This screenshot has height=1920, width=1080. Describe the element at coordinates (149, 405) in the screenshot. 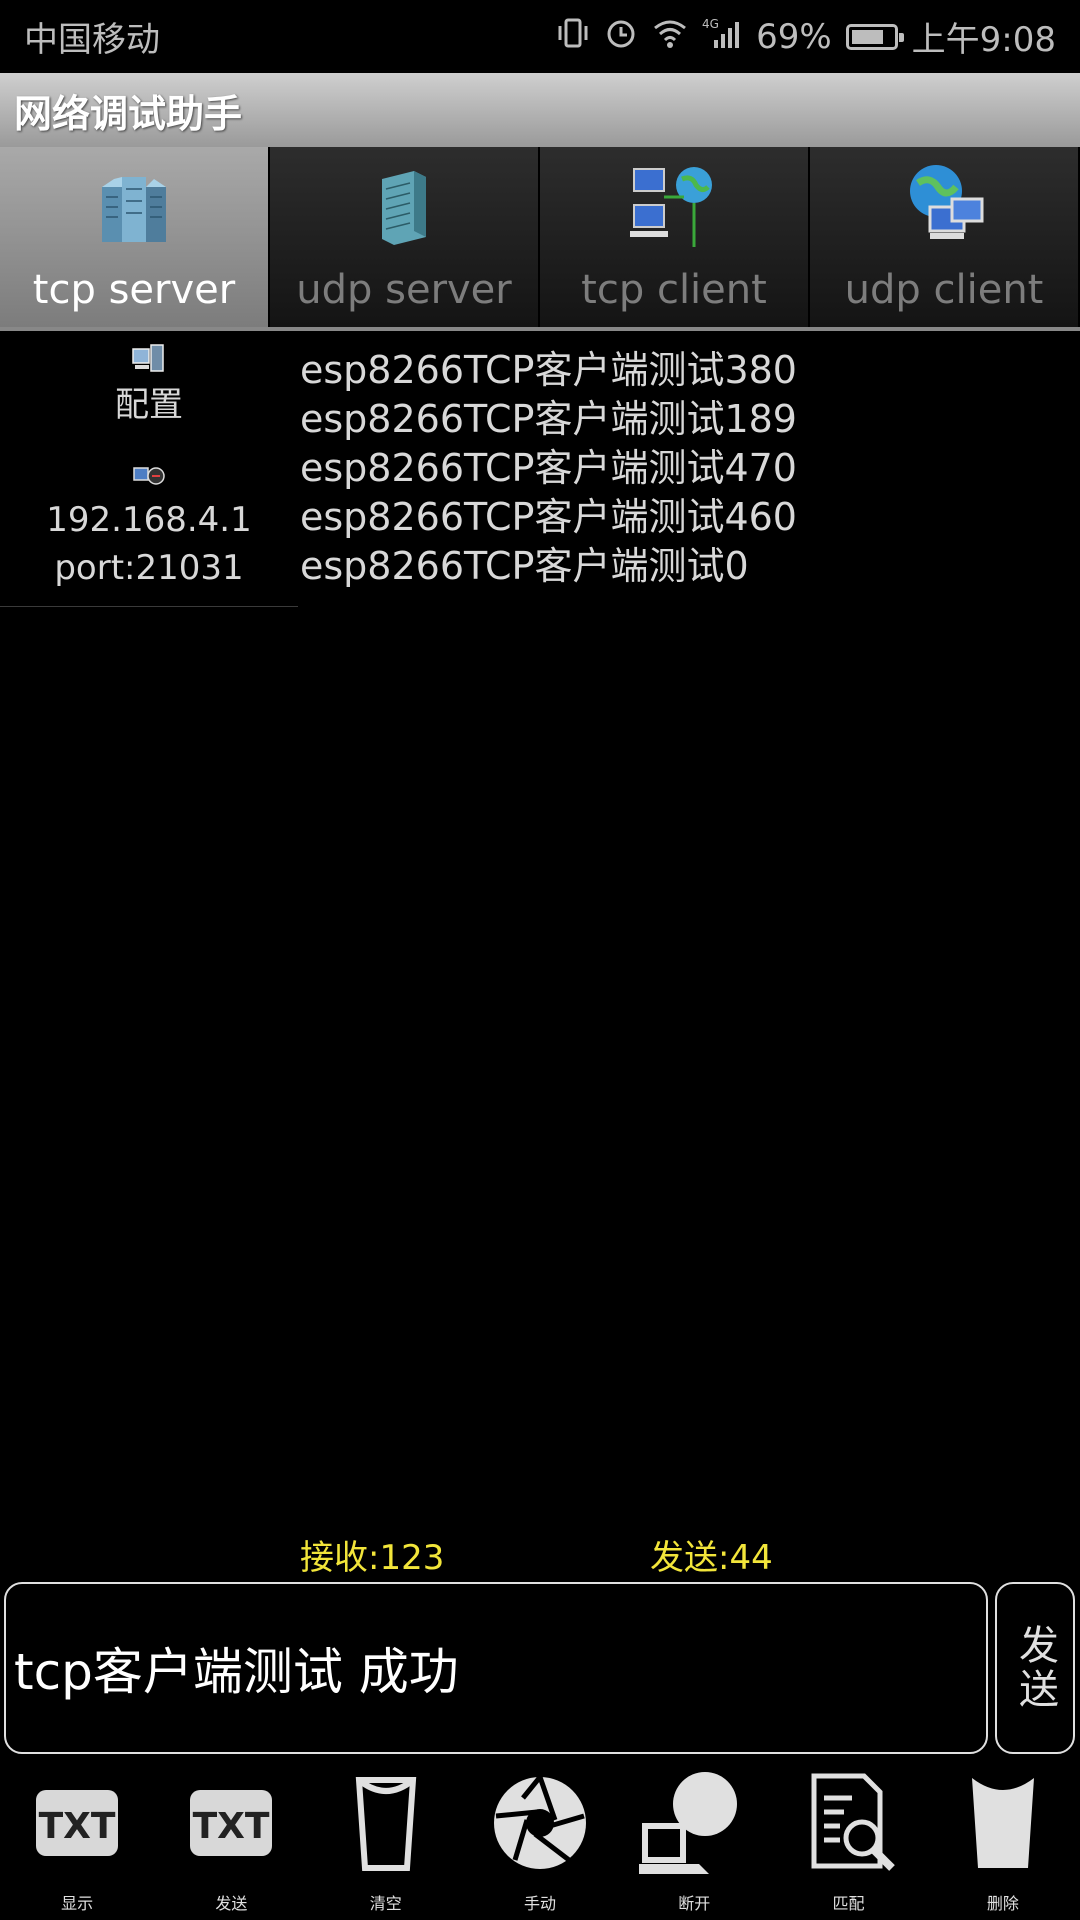

I see `config-label: 配置` at that location.